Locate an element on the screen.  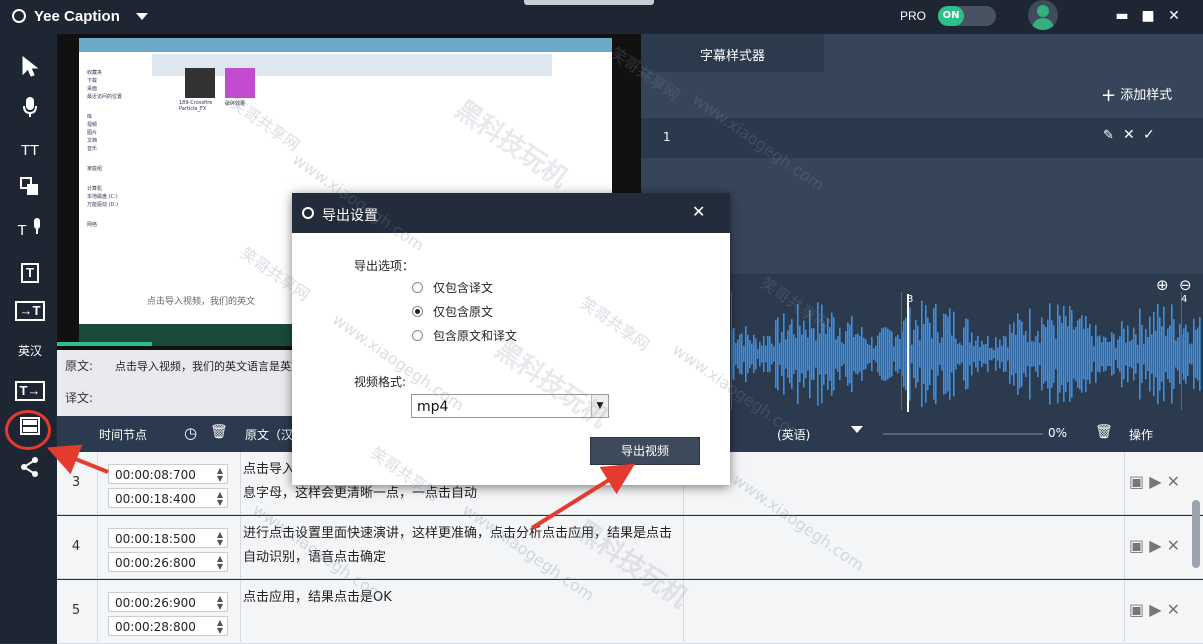
export-video-button: 导出视频 is located at coordinates (645, 451).